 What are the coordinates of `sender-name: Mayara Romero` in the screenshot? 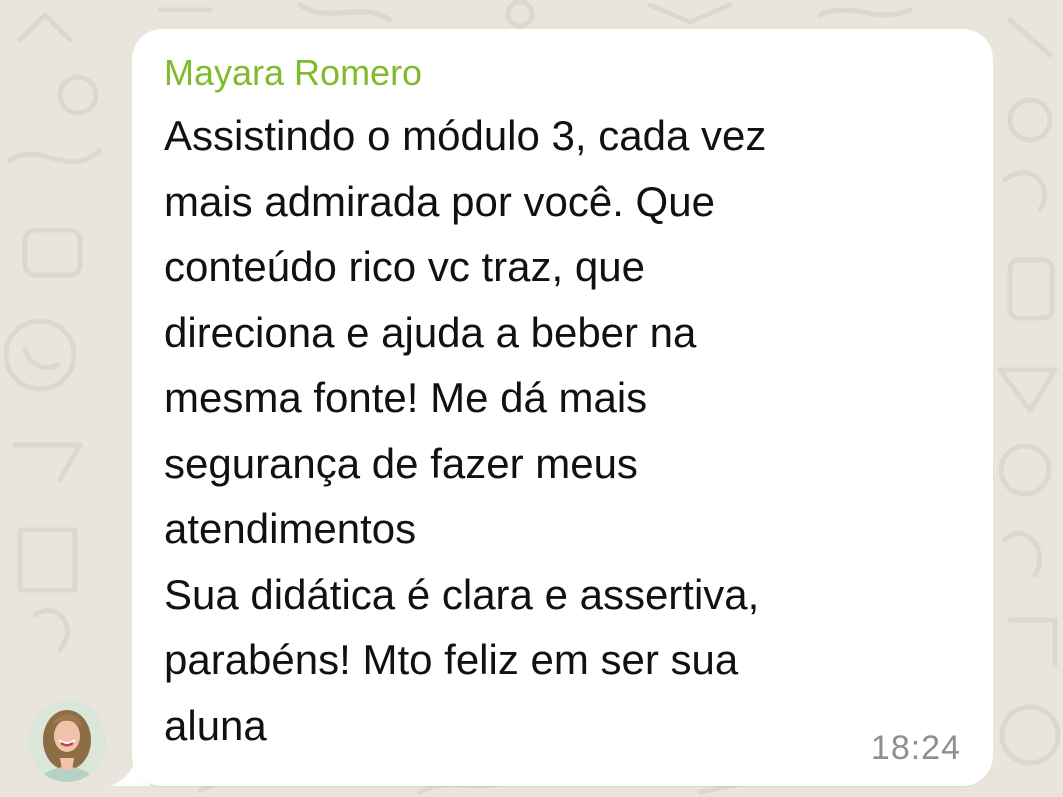 It's located at (293, 73).